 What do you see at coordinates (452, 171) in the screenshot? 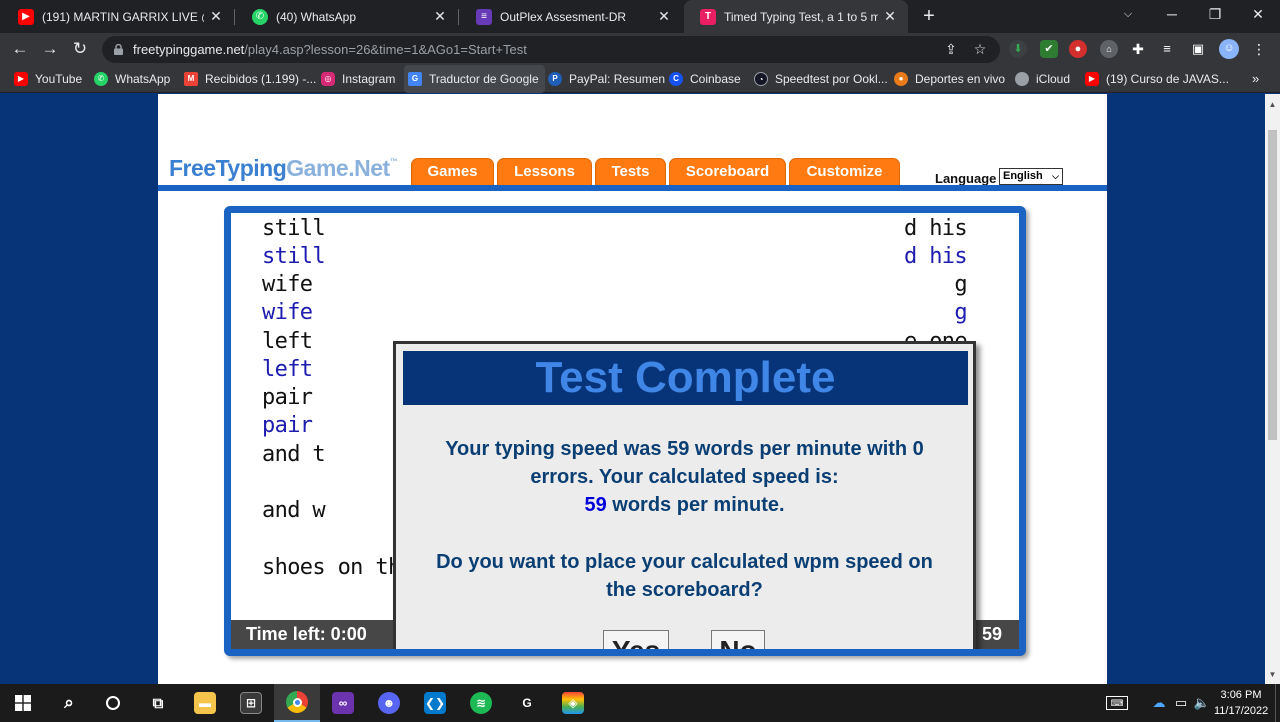
I see `nav-games: Games` at bounding box center [452, 171].